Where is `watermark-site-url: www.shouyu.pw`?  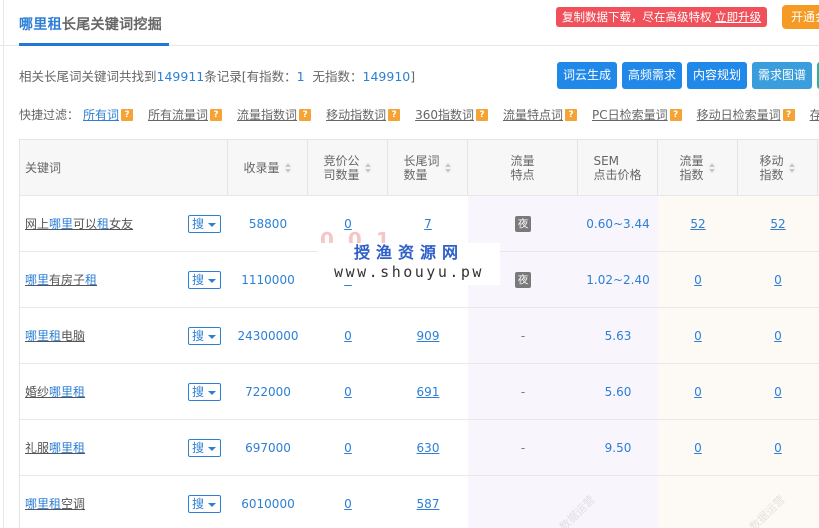 watermark-site-url: www.shouyu.pw is located at coordinates (409, 272).